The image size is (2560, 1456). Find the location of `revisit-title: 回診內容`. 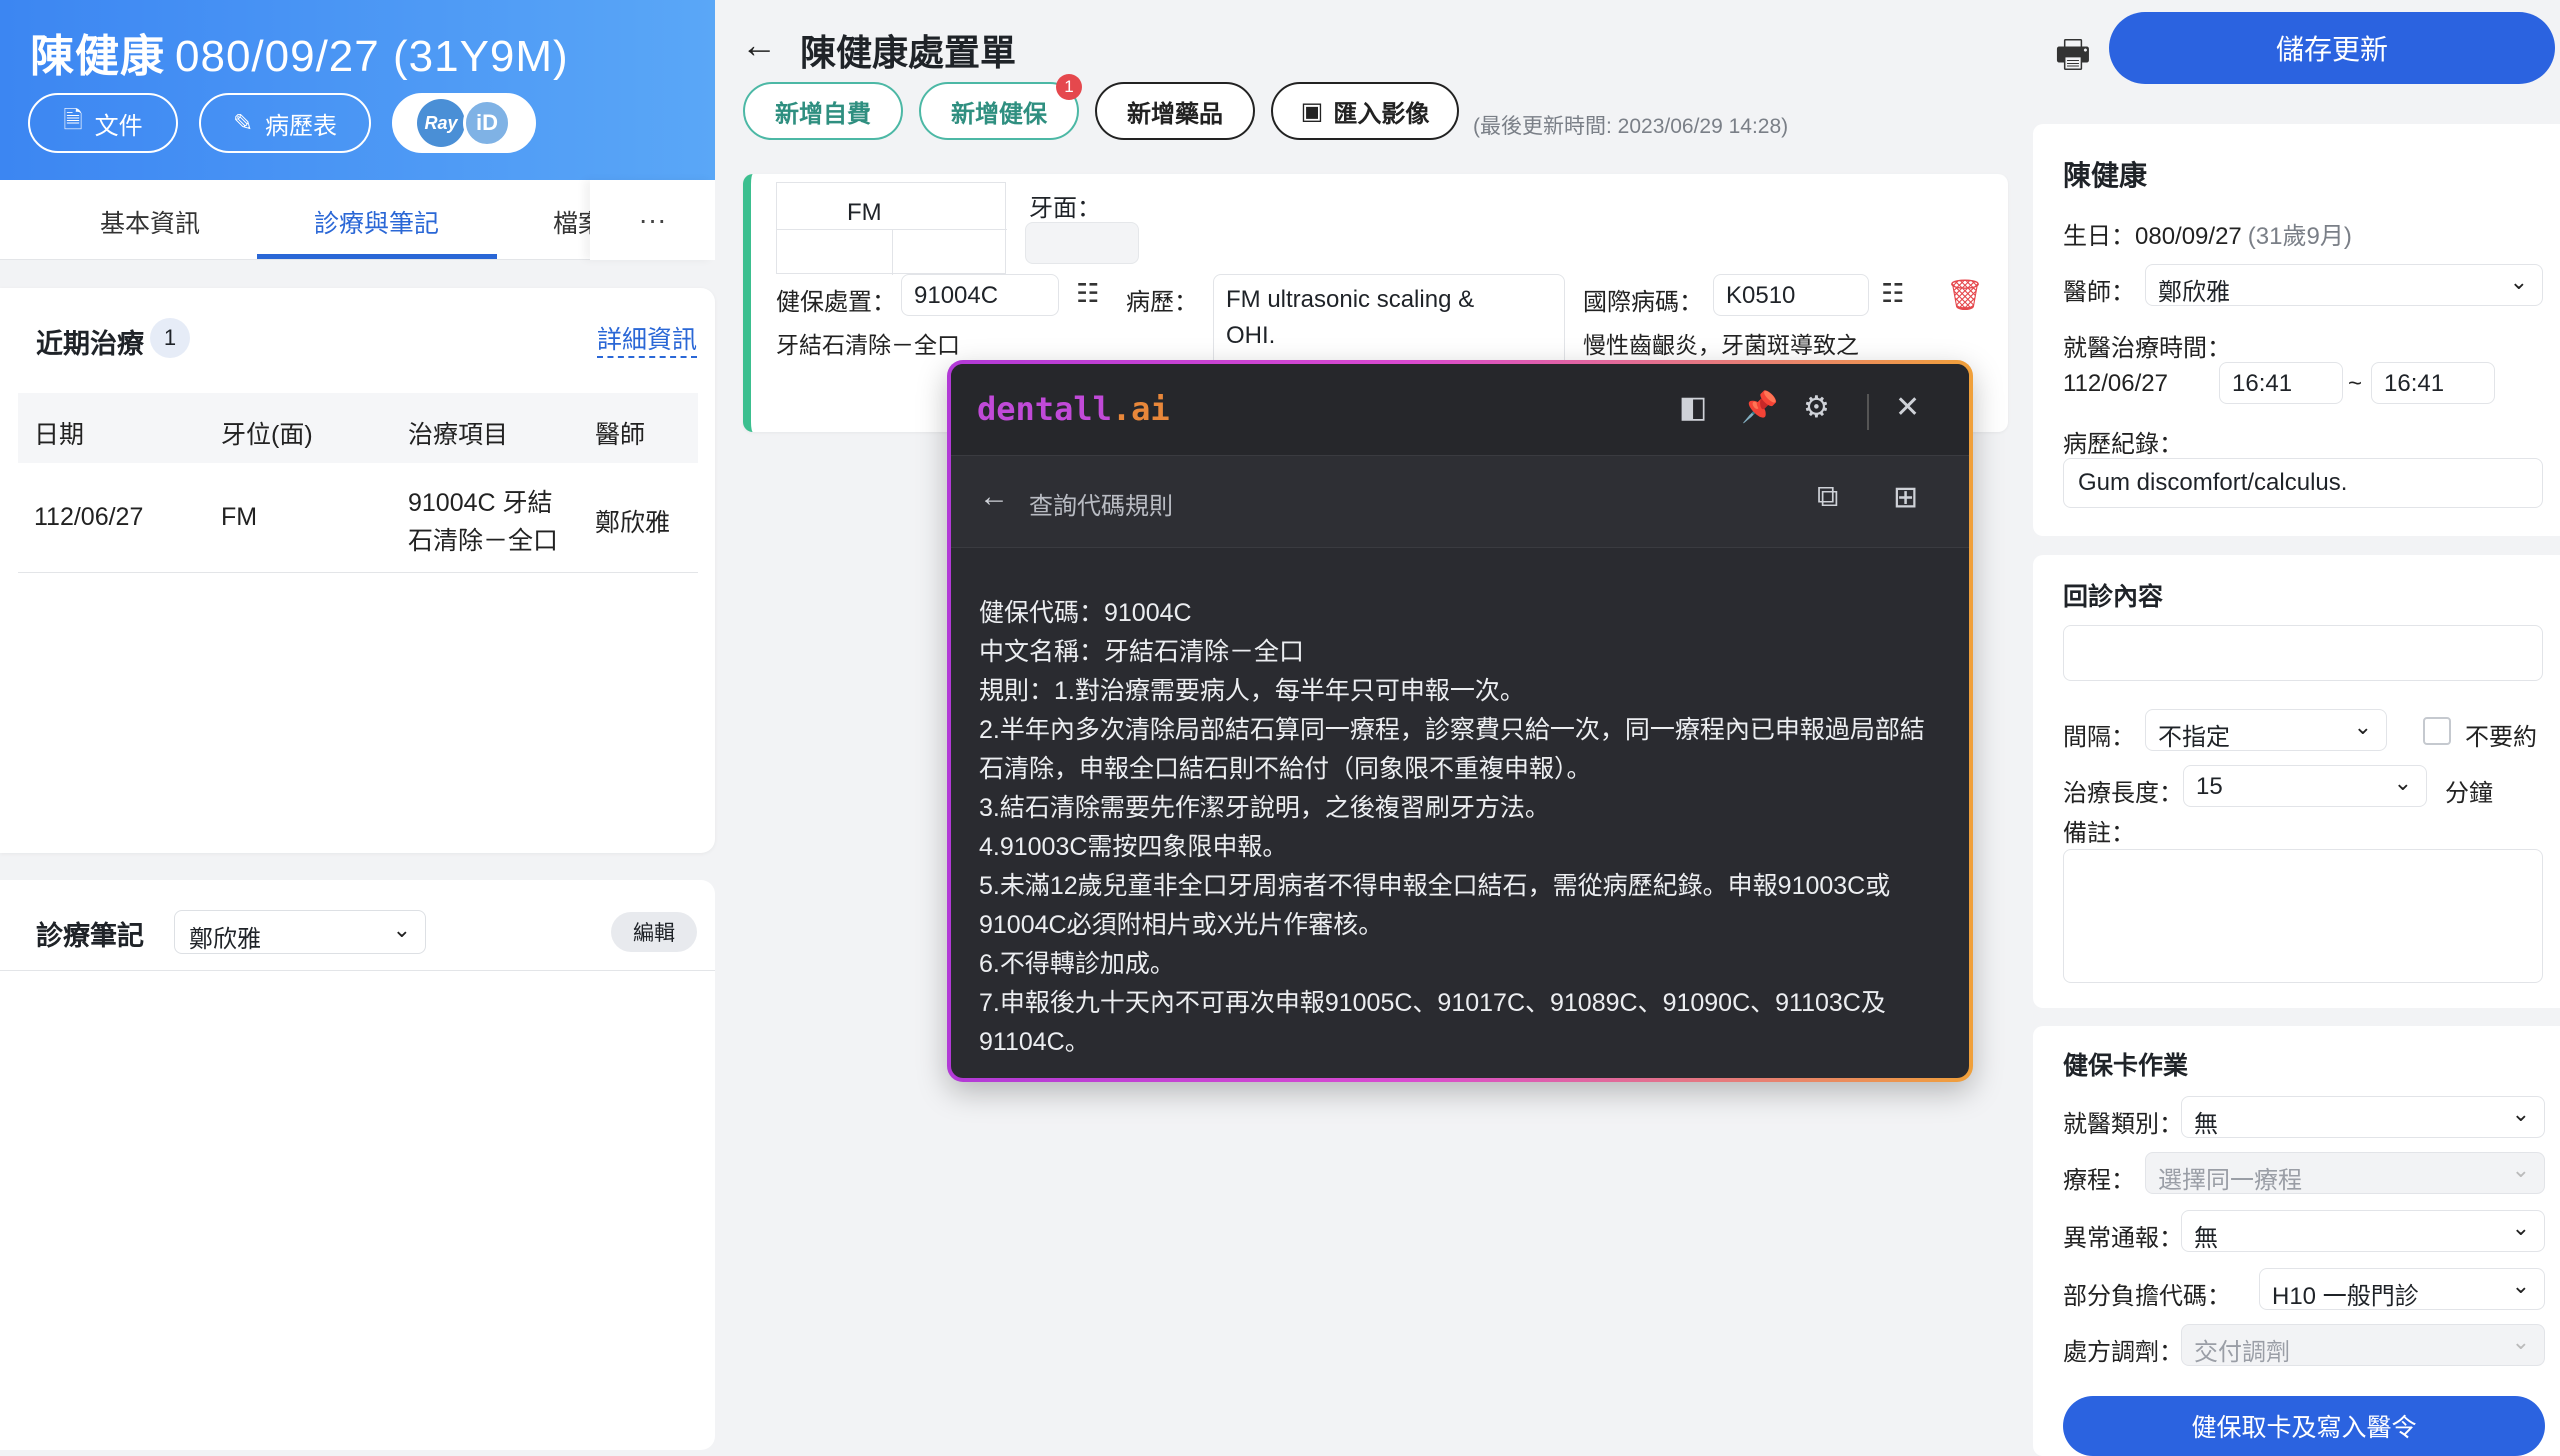

revisit-title: 回診內容 is located at coordinates (2113, 597).